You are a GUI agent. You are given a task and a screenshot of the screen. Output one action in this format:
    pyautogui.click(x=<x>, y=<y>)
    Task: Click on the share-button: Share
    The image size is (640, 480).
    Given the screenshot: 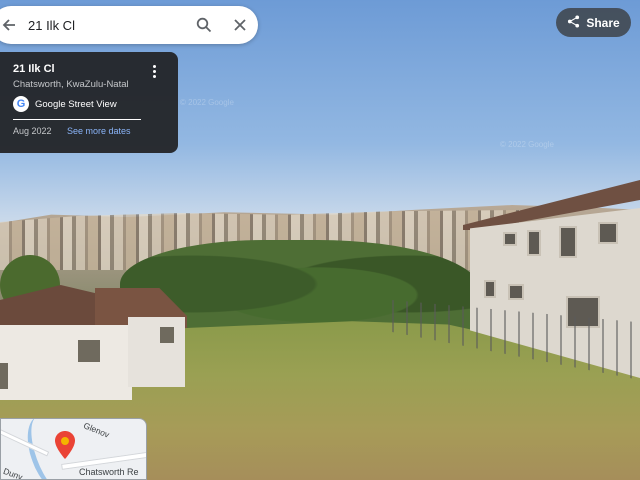 What is the action you would take?
    pyautogui.click(x=593, y=22)
    